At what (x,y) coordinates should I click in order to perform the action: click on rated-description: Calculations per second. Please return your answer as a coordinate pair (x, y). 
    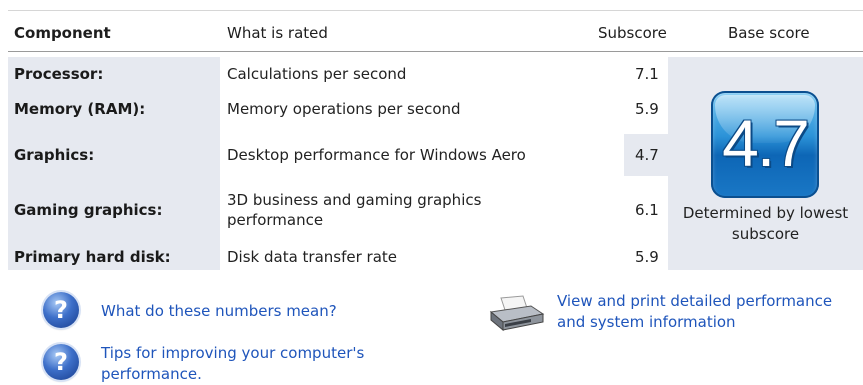
    Looking at the image, I should click on (317, 74).